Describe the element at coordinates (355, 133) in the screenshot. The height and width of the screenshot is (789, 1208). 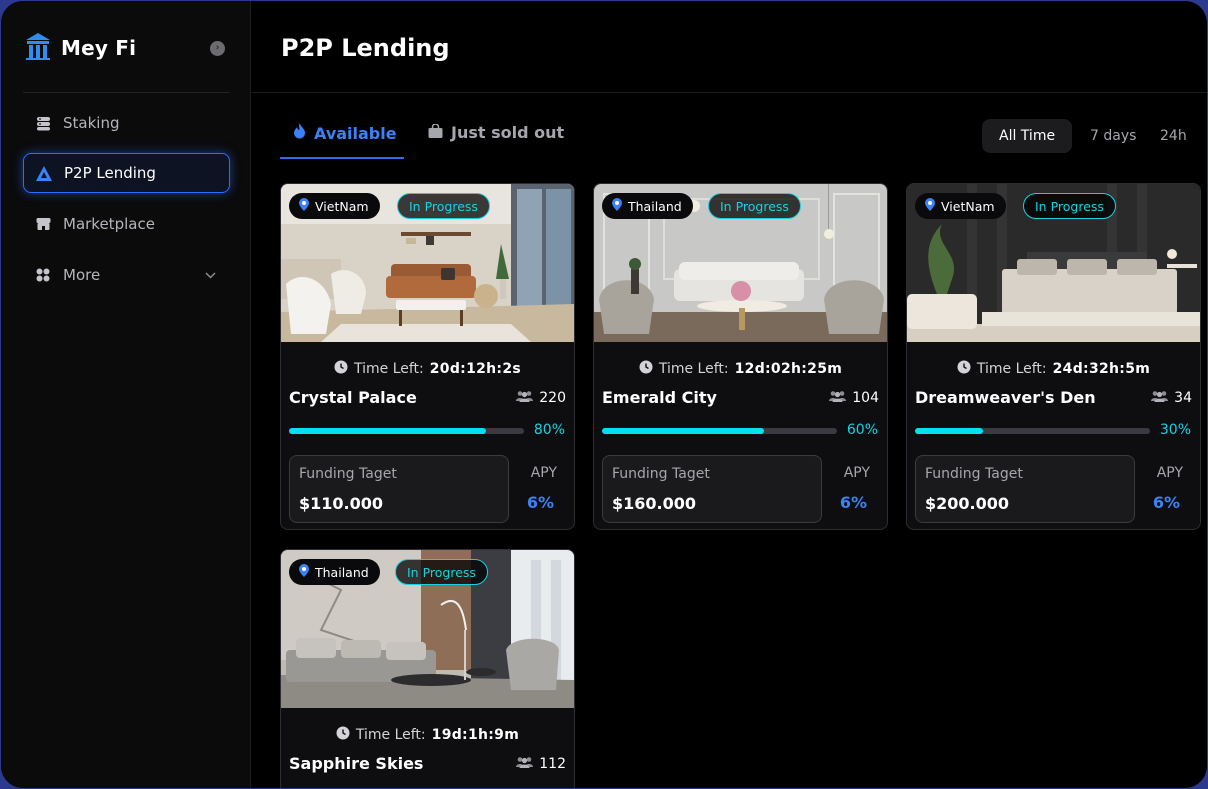
I see `tab-label: Available` at that location.